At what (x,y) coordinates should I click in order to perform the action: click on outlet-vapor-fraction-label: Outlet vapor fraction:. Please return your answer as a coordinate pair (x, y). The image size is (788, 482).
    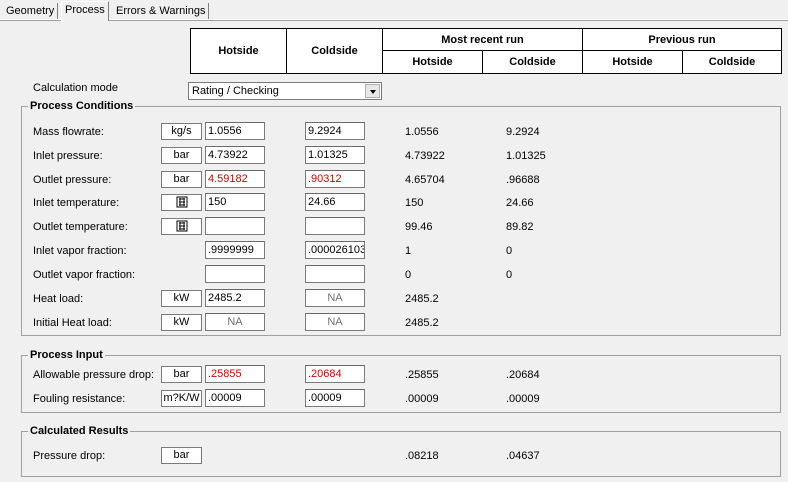
    Looking at the image, I should click on (84, 275).